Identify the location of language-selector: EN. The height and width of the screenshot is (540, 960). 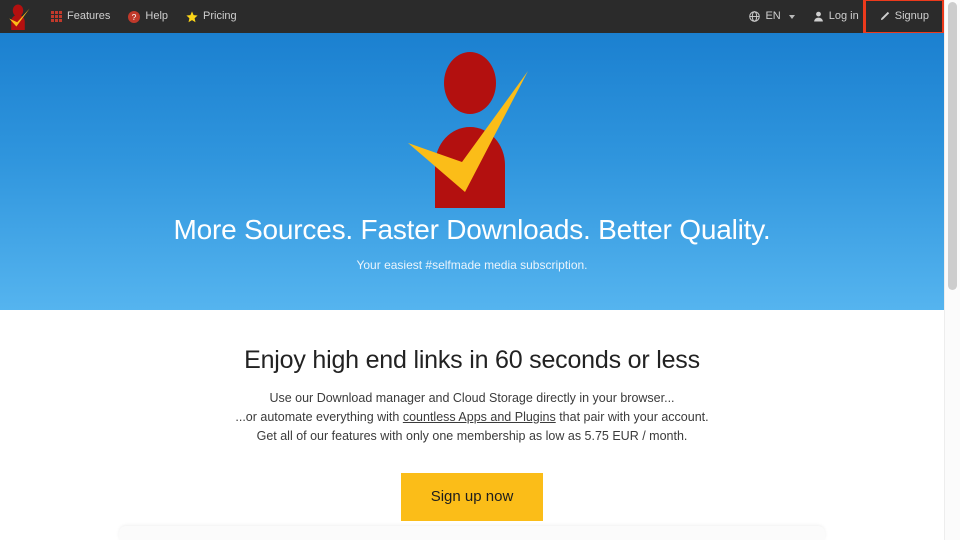
(771, 16).